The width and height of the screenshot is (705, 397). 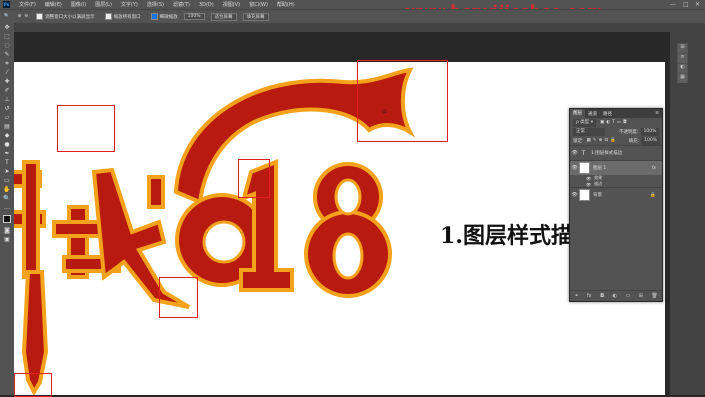 I want to click on path-select-tool-icon: ➤, so click(x=7, y=171).